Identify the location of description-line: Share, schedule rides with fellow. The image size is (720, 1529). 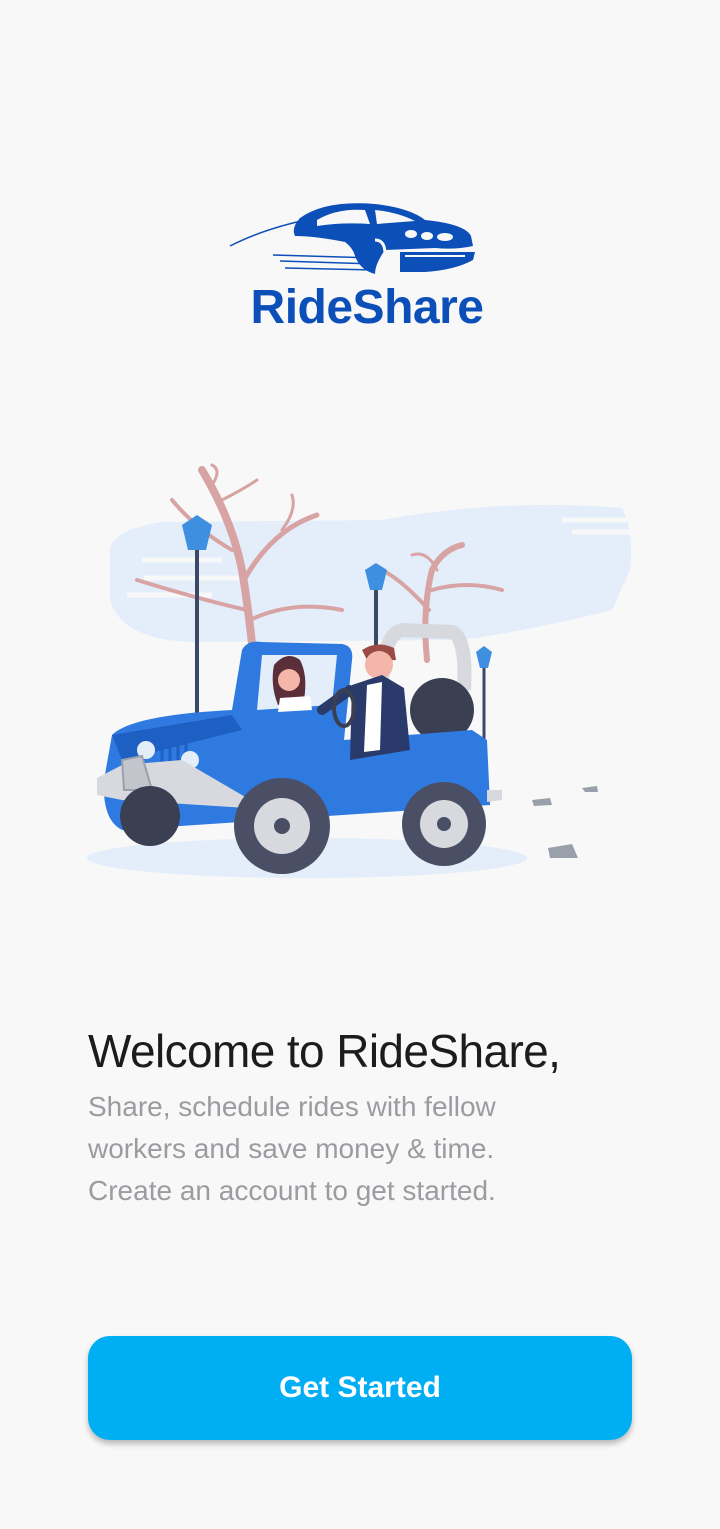
(292, 1106).